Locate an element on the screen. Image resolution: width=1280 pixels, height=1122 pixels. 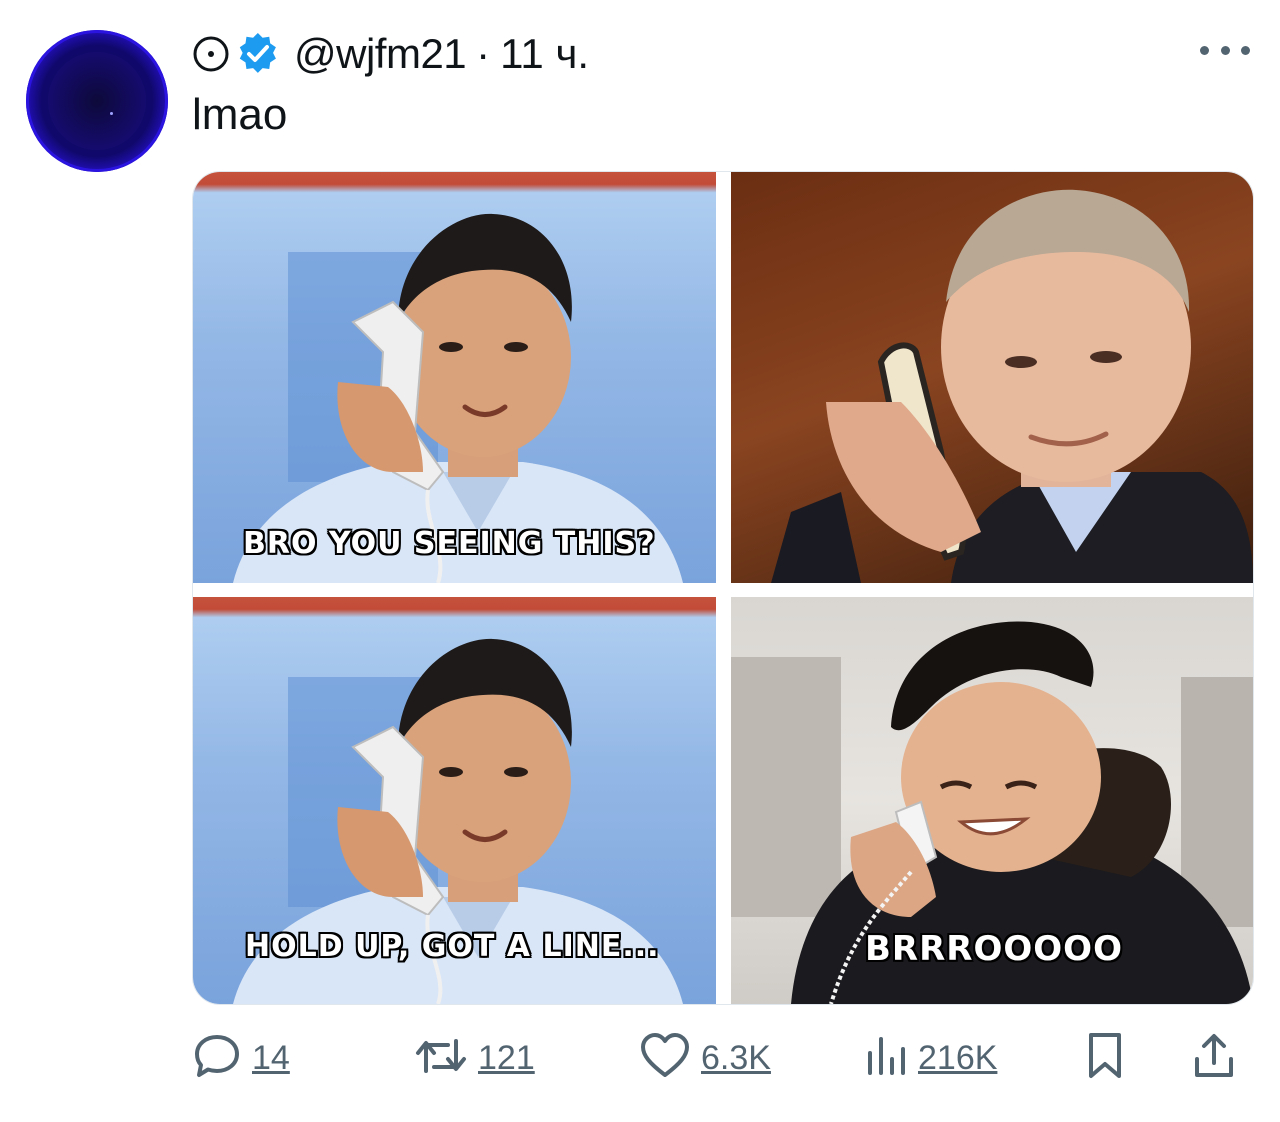
avatar-inner is located at coordinates (97, 101).